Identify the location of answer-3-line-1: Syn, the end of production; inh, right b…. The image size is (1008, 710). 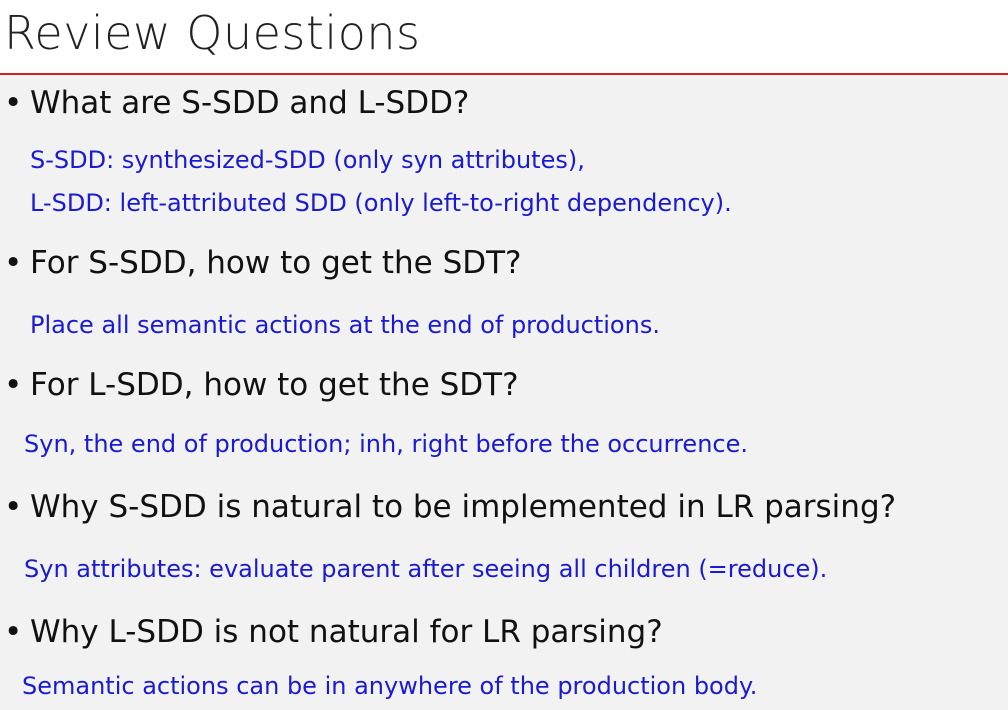
(386, 444).